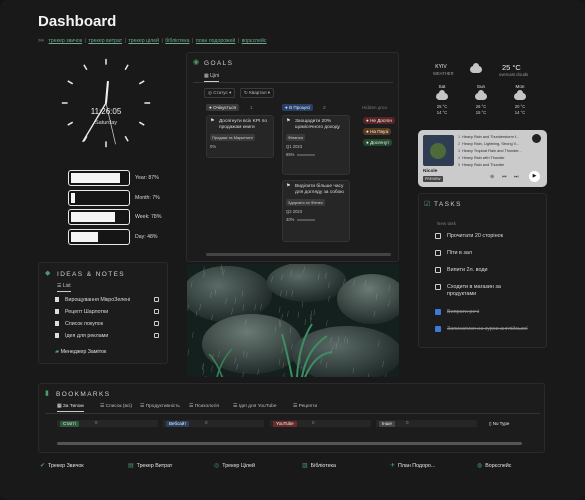 This screenshot has width=585, height=500. What do you see at coordinates (83, 352) in the screenshot?
I see `notes-manager-label: Менеджер Заміток` at bounding box center [83, 352].